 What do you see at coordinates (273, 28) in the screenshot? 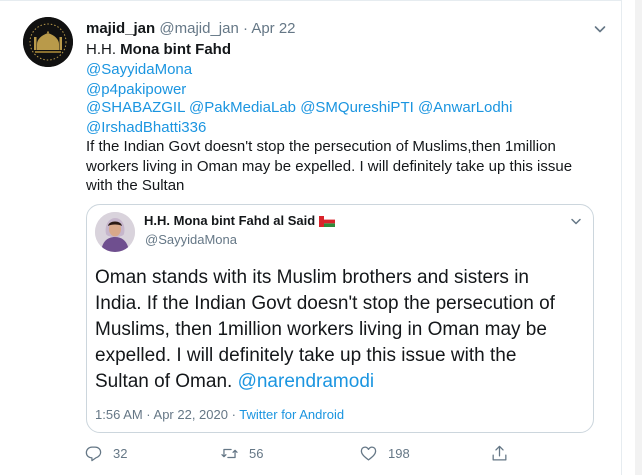
I see `tweet-date: Apr 22` at bounding box center [273, 28].